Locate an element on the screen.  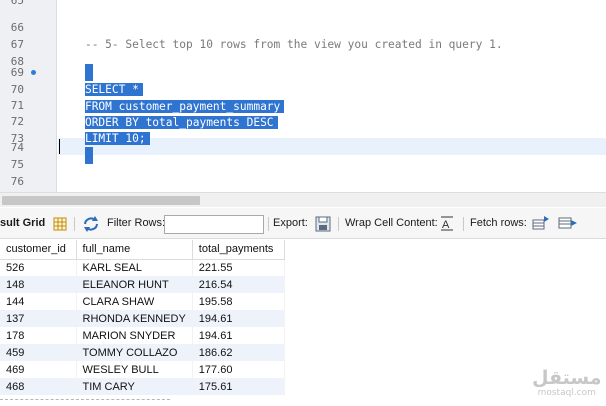
table-row: 137 RHONDA KENNEDY 194.61 is located at coordinates (142, 318).